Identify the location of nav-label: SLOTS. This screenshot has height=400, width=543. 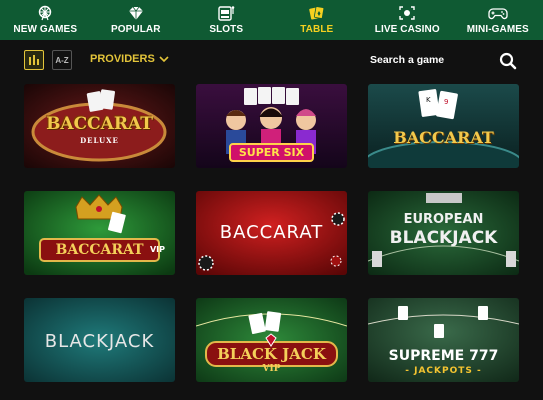
(226, 29).